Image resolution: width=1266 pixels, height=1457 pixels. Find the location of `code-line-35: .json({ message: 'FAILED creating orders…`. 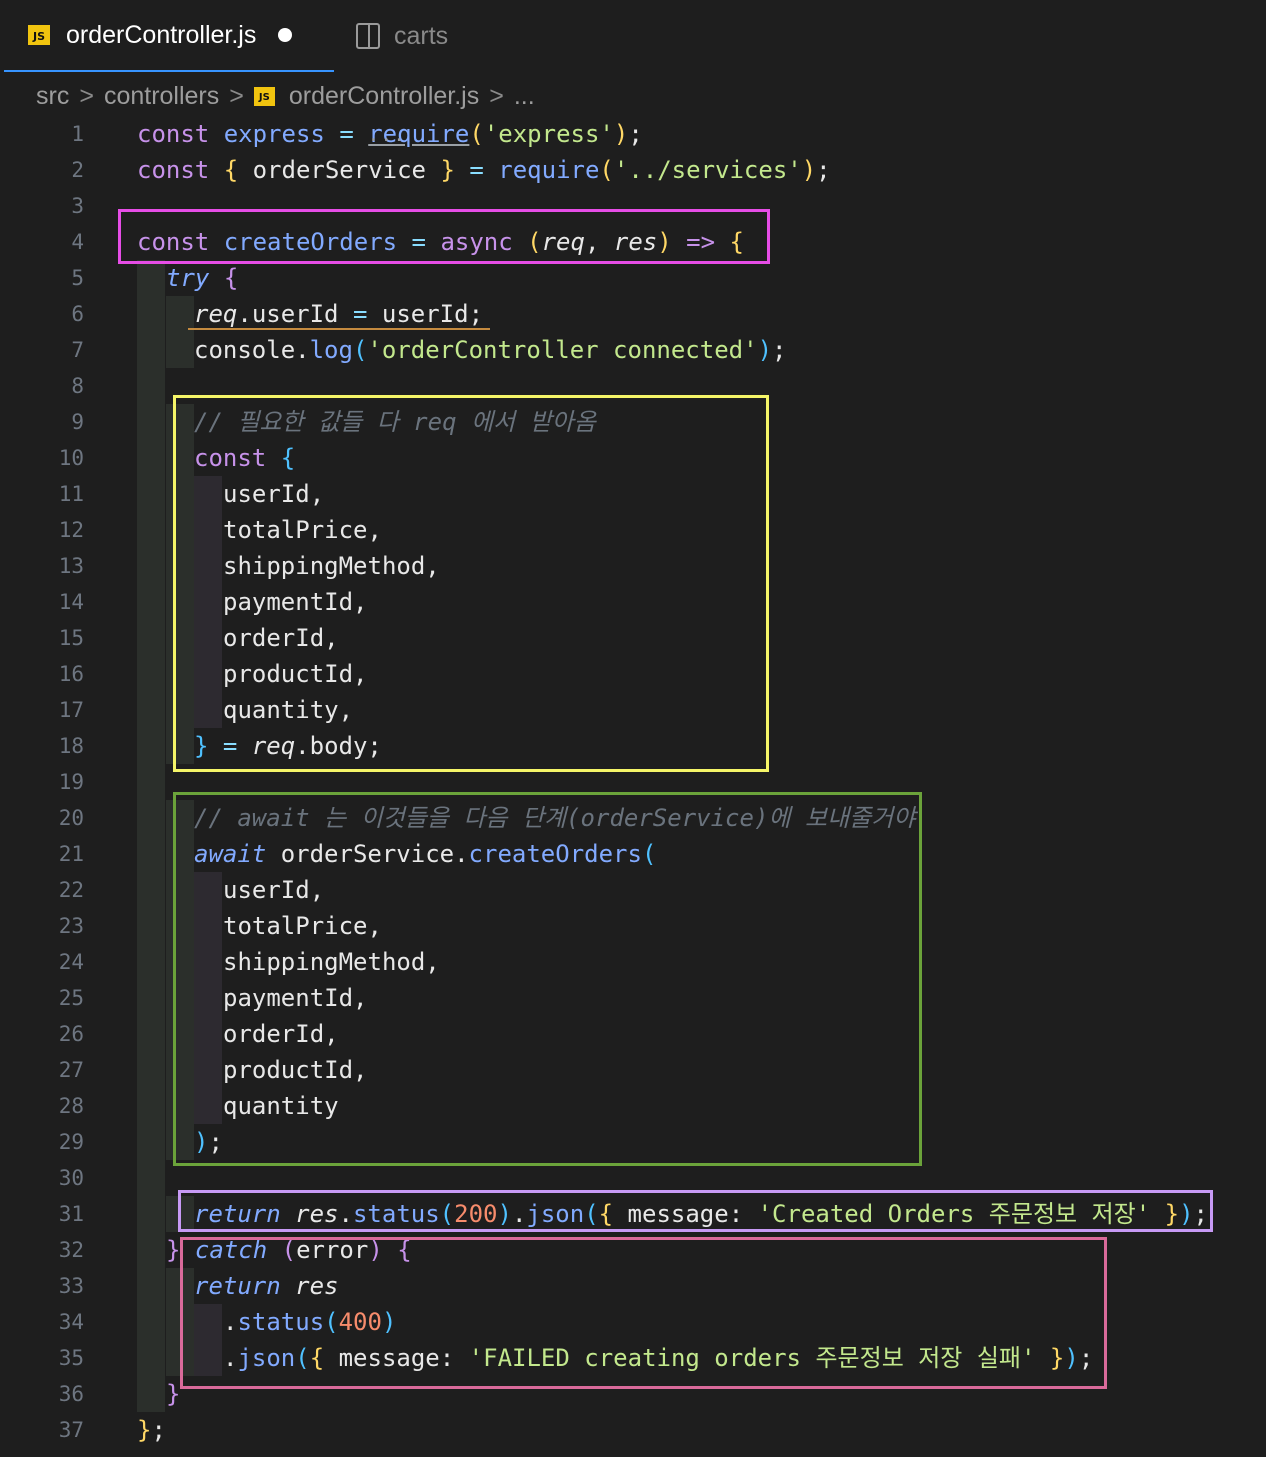

code-line-35: .json({ message: 'FAILED creating orders… is located at coordinates (658, 1358).